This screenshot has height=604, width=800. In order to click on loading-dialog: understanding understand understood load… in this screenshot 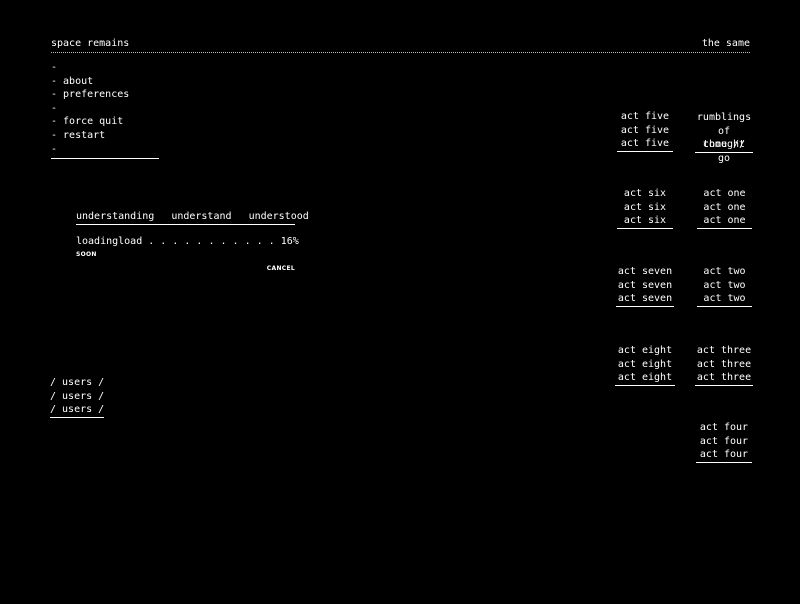, I will do `click(192, 241)`.